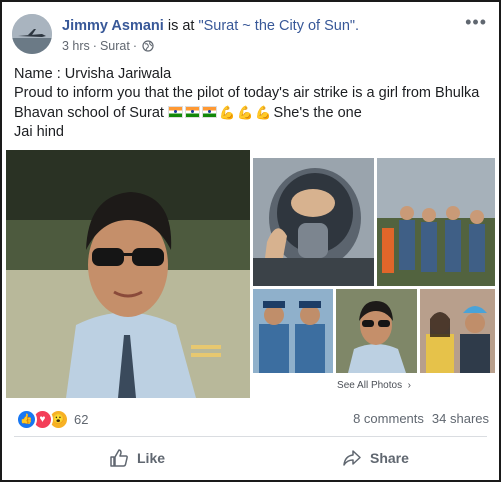 This screenshot has width=501, height=482. What do you see at coordinates (460, 418) in the screenshot?
I see `shares-count: 34 shares` at bounding box center [460, 418].